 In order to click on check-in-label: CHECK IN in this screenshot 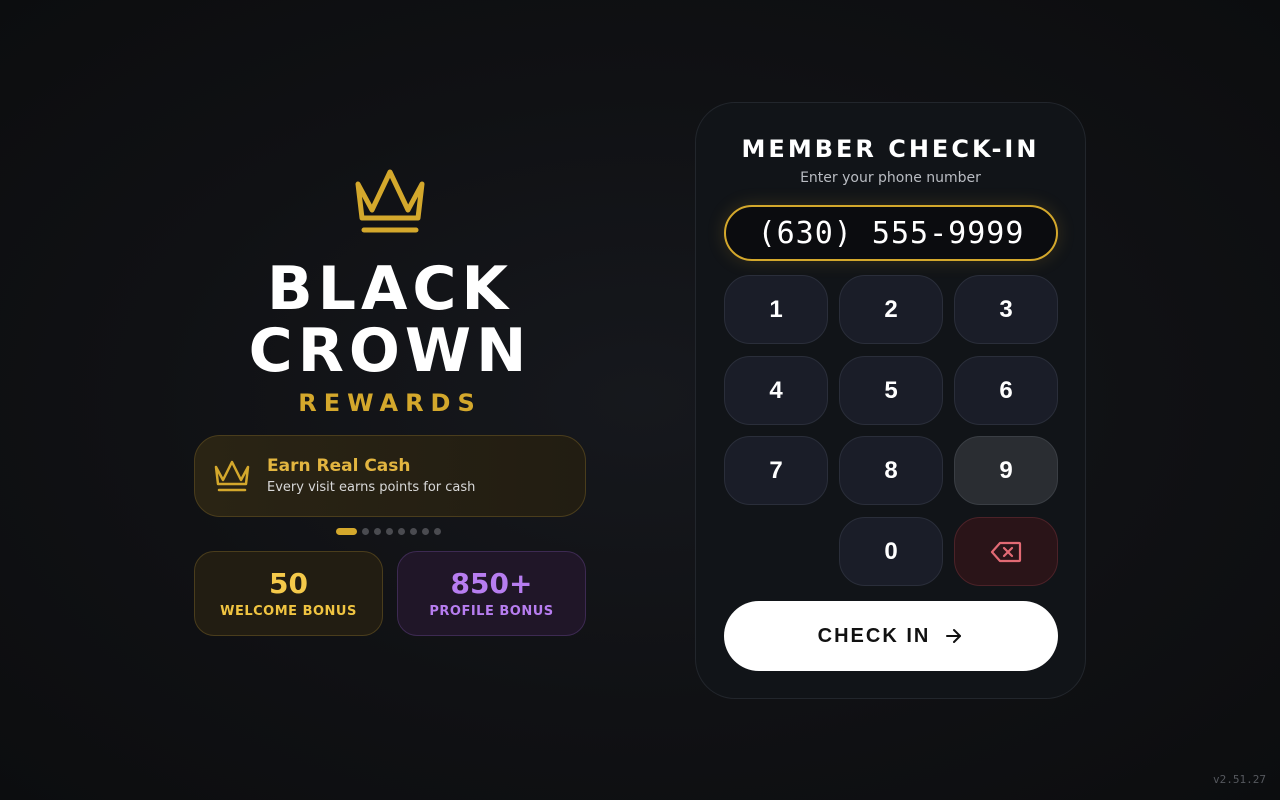, I will do `click(874, 635)`.